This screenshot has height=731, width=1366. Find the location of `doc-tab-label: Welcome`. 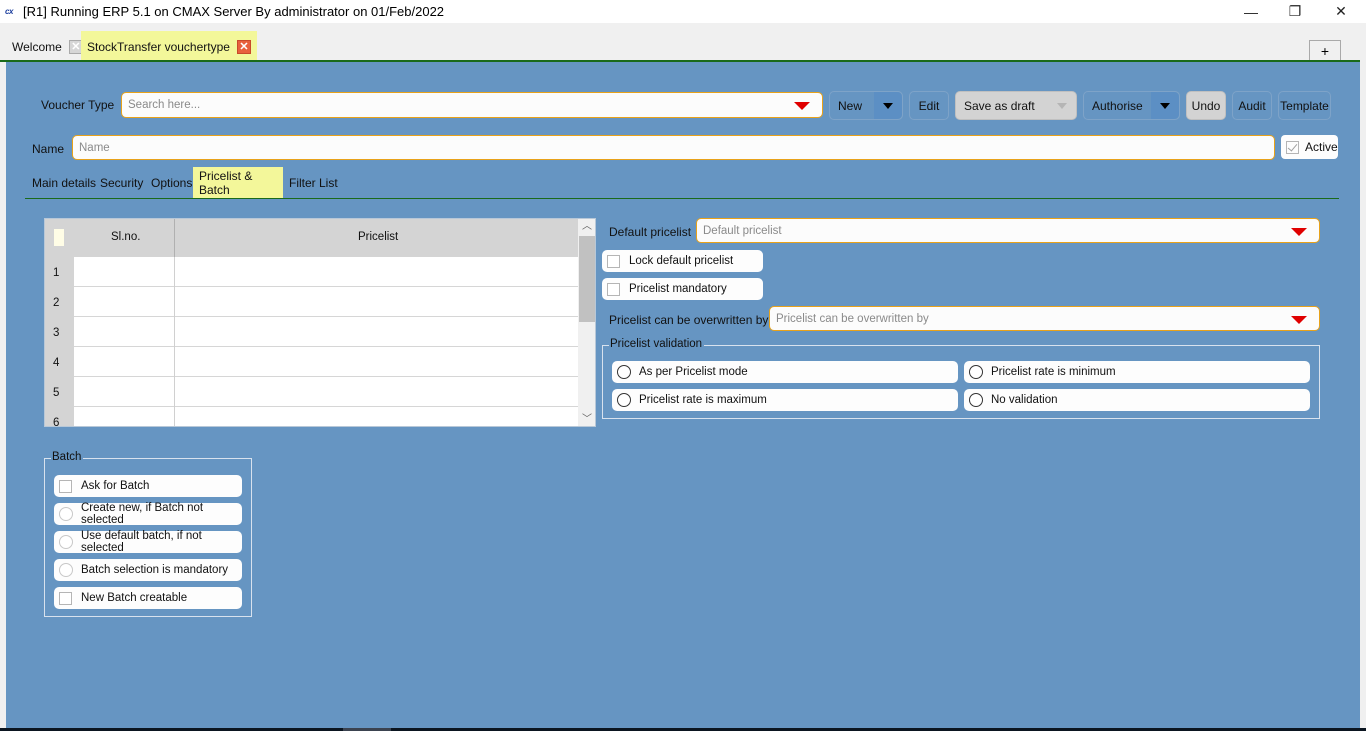

doc-tab-label: Welcome is located at coordinates (37, 46).